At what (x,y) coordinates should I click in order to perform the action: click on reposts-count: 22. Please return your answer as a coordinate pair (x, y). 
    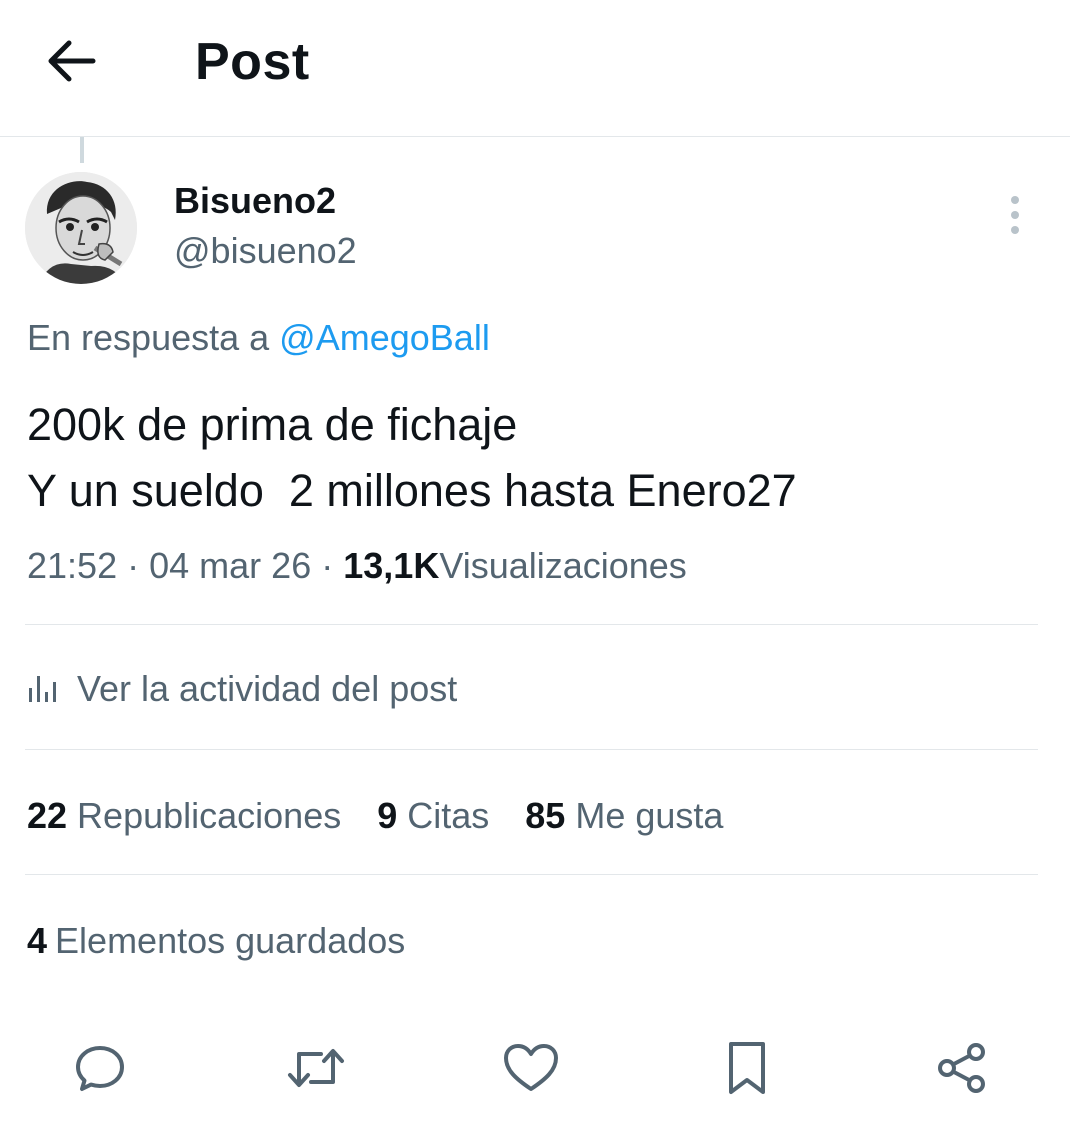
    Looking at the image, I should click on (47, 815).